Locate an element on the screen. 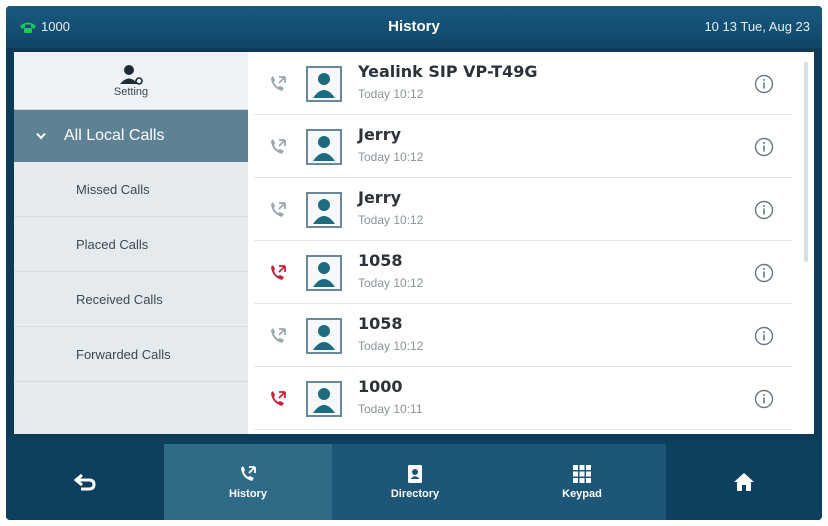 The height and width of the screenshot is (526, 828). setting-button: Setting is located at coordinates (131, 81).